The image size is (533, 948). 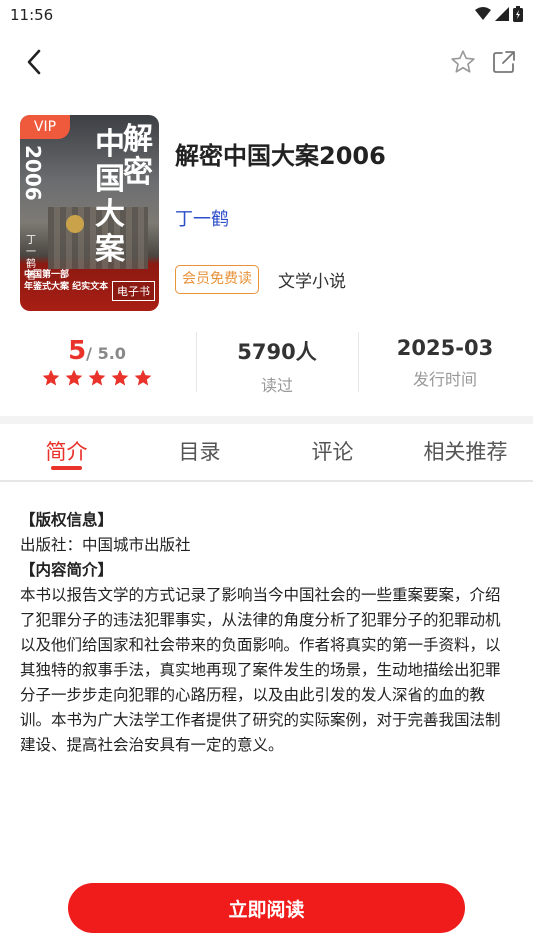 What do you see at coordinates (276, 385) in the screenshot?
I see `readers-label: 读过` at bounding box center [276, 385].